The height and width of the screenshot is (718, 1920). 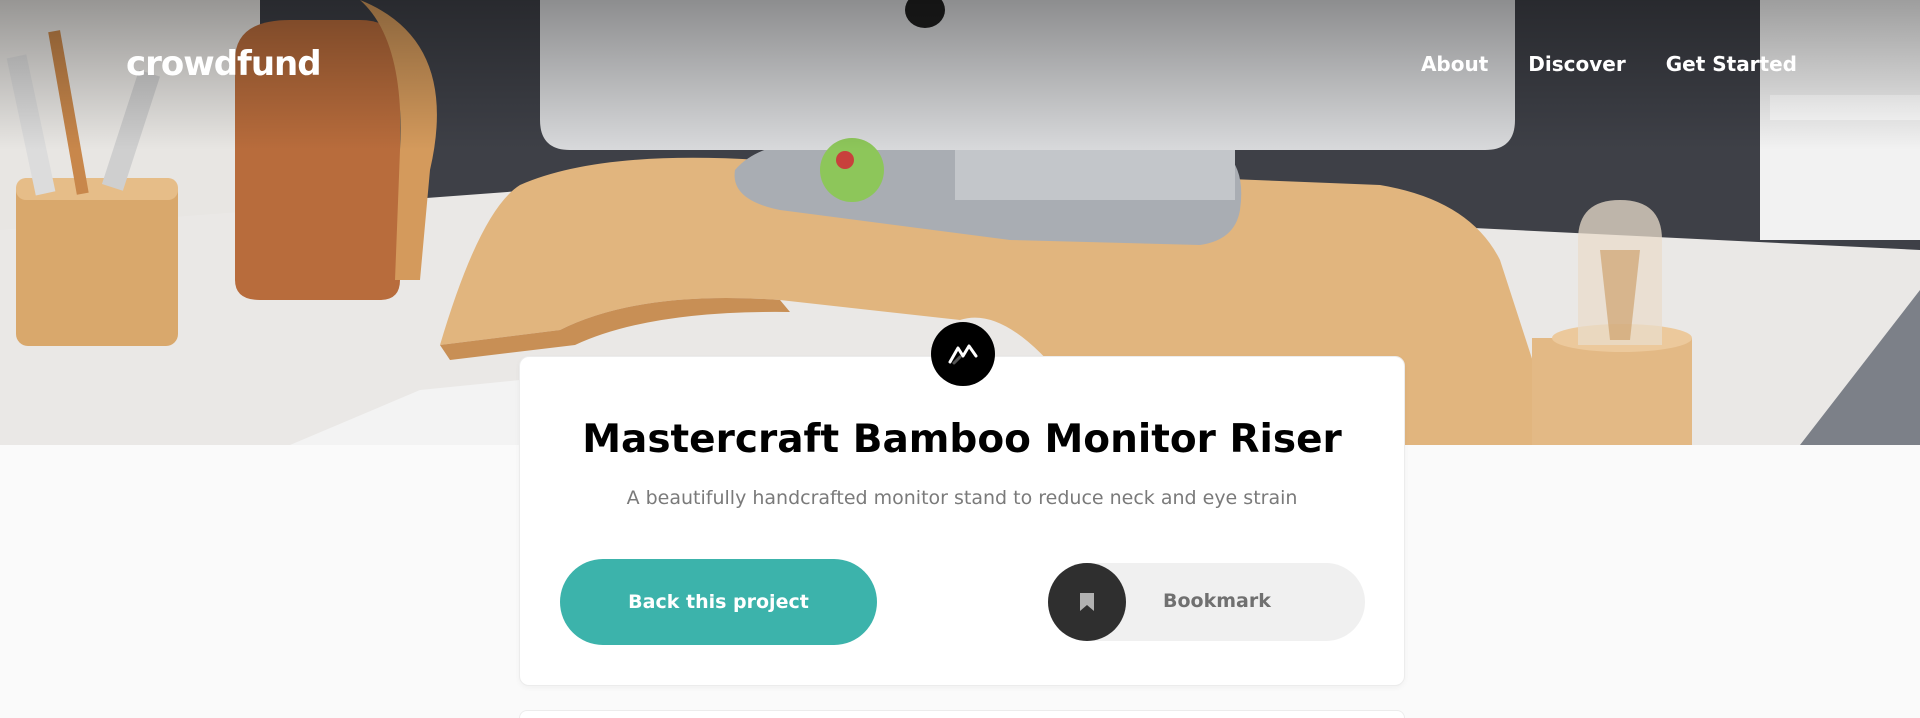 I want to click on bookmark-label: Bookmark, so click(x=1217, y=601).